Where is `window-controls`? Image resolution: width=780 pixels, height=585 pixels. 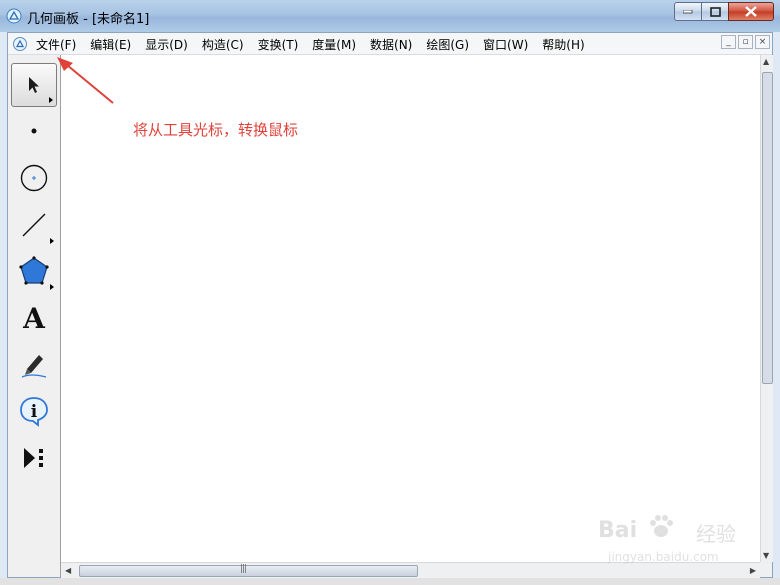
window-controls is located at coordinates (724, 11).